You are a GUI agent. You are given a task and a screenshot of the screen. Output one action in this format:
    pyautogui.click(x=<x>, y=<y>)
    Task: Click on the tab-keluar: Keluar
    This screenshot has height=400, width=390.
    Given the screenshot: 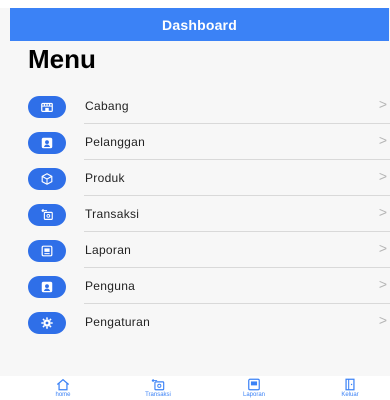 What is the action you would take?
    pyautogui.click(x=350, y=388)
    